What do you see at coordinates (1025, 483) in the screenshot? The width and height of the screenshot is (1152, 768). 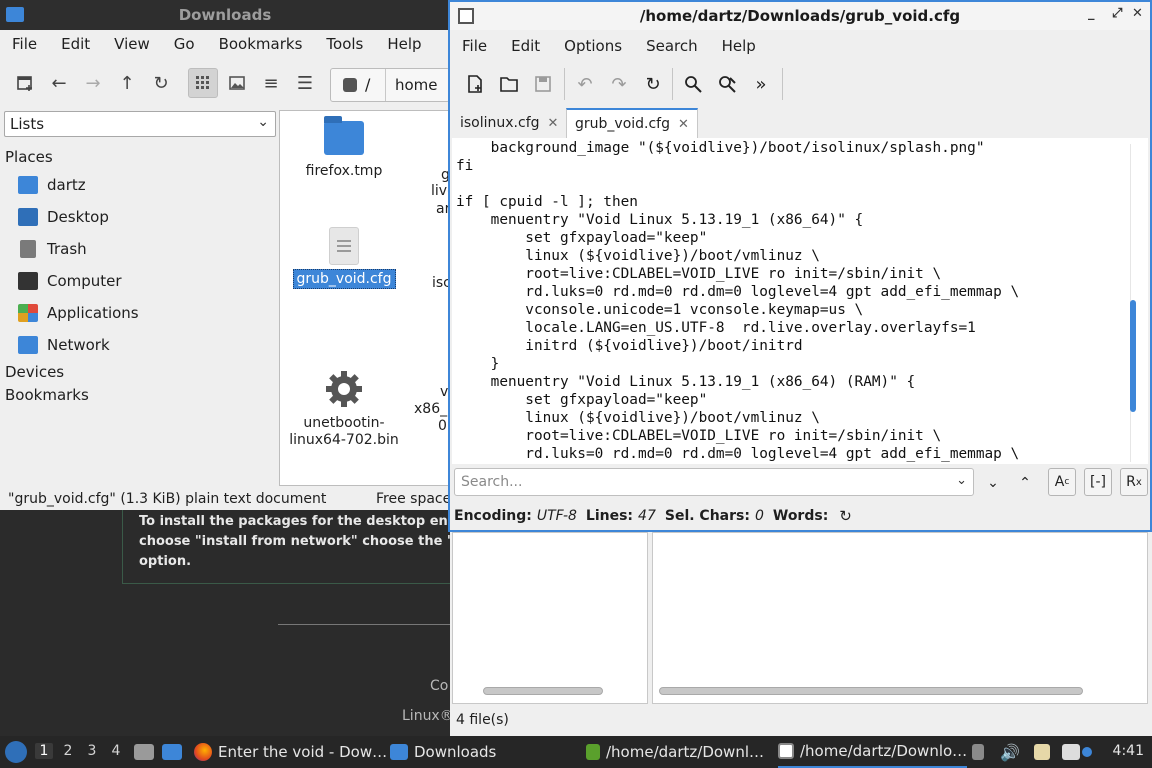 I see `find-previous-button: ⌃` at bounding box center [1025, 483].